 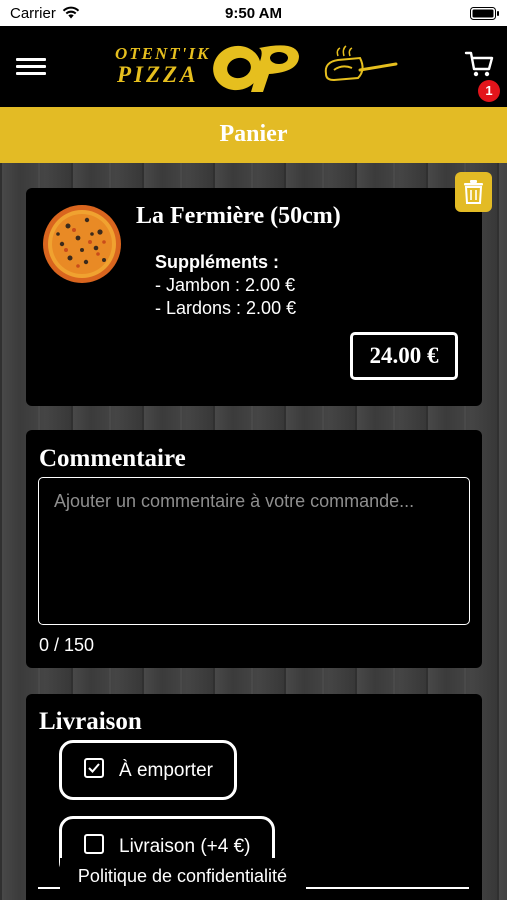 What do you see at coordinates (94, 768) in the screenshot?
I see `checkbox-checked-icon` at bounding box center [94, 768].